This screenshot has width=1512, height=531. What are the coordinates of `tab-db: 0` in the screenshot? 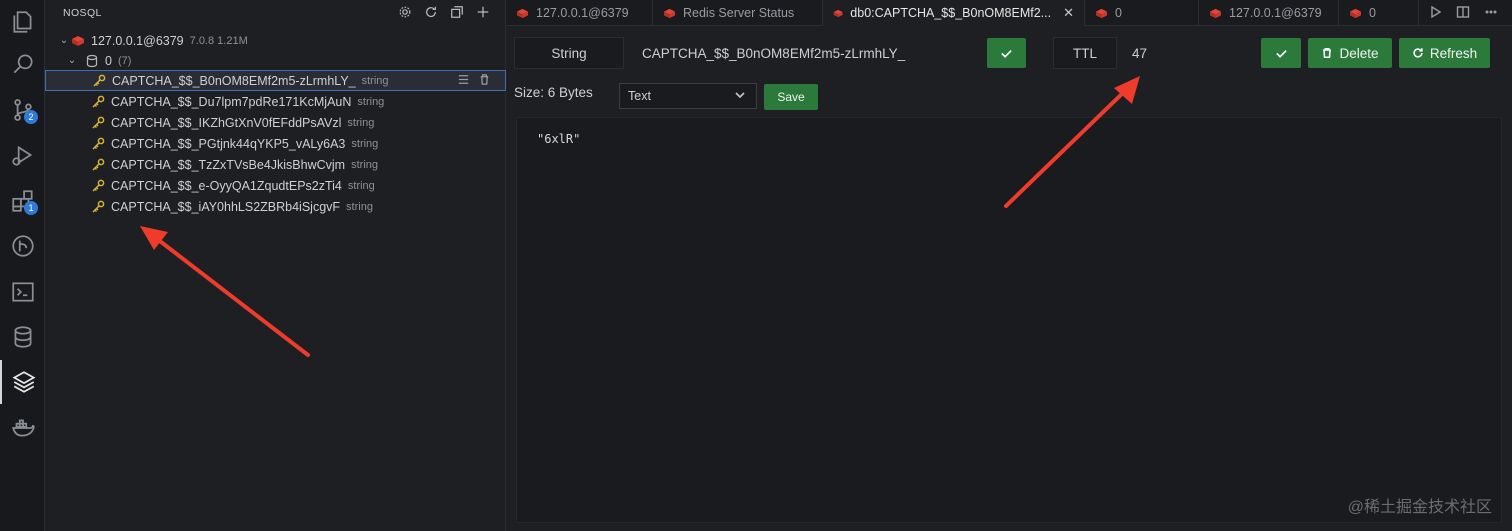 It's located at (1142, 13).